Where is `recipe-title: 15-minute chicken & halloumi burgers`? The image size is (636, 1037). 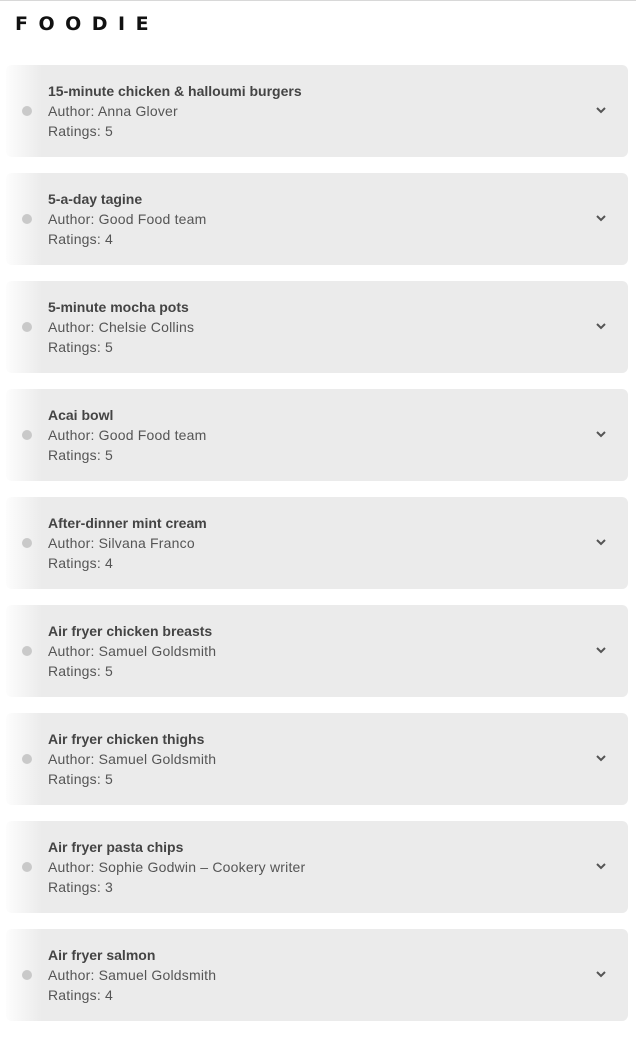 recipe-title: 15-minute chicken & halloumi burgers is located at coordinates (175, 91).